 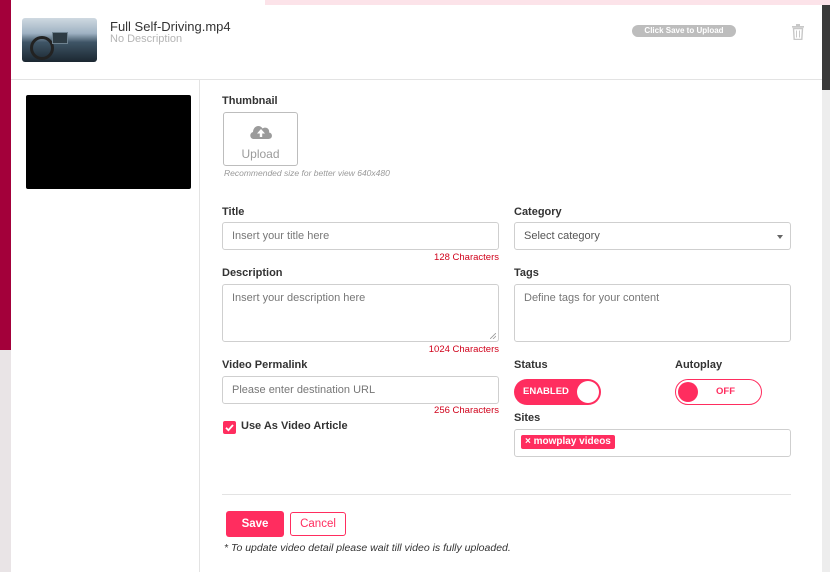 What do you see at coordinates (261, 132) in the screenshot?
I see `cloud-upload-icon` at bounding box center [261, 132].